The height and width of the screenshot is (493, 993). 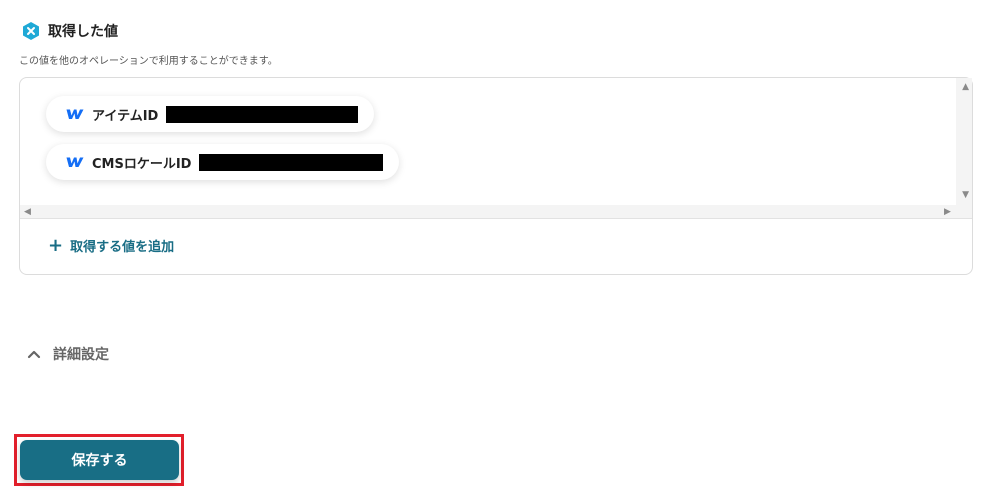 What do you see at coordinates (27, 212) in the screenshot?
I see `scroll-left-arrow-icon: ◀` at bounding box center [27, 212].